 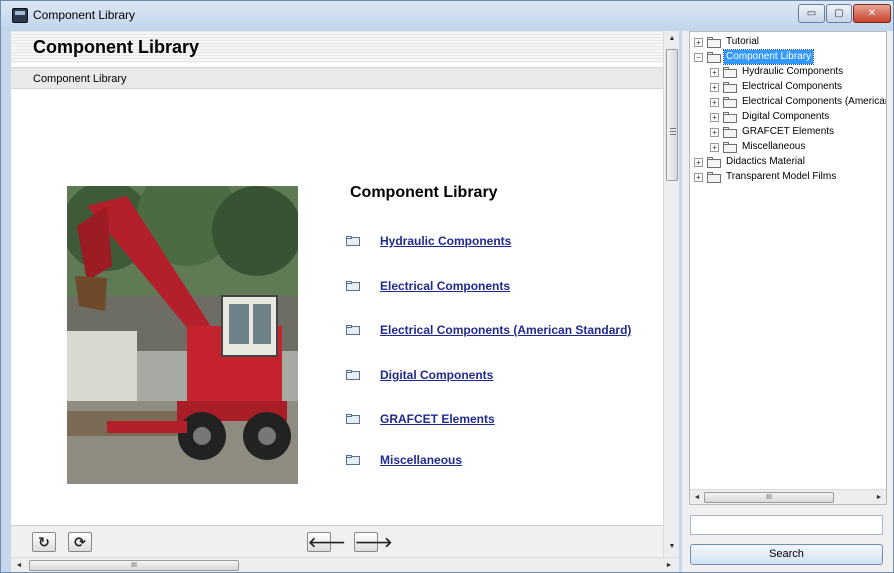 I want to click on tree-item: + GRAFCET Elements, so click(x=788, y=132).